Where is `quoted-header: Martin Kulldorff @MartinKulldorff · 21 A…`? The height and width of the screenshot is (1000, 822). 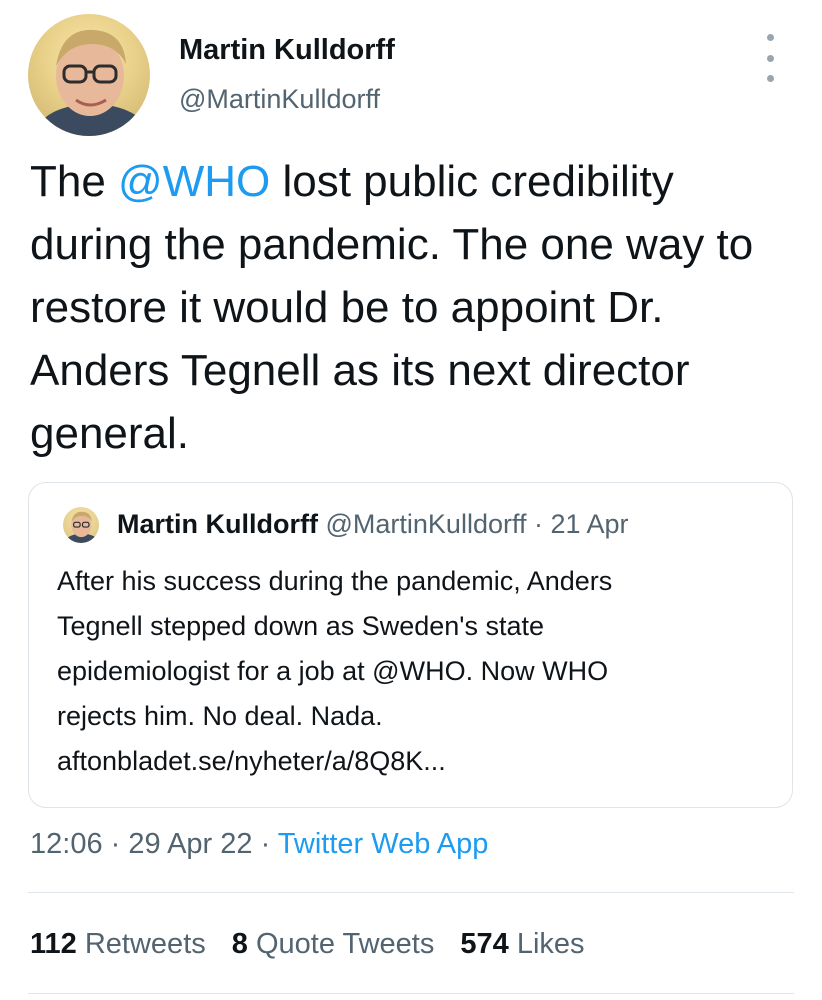 quoted-header: Martin Kulldorff @MartinKulldorff · 21 A… is located at coordinates (373, 524).